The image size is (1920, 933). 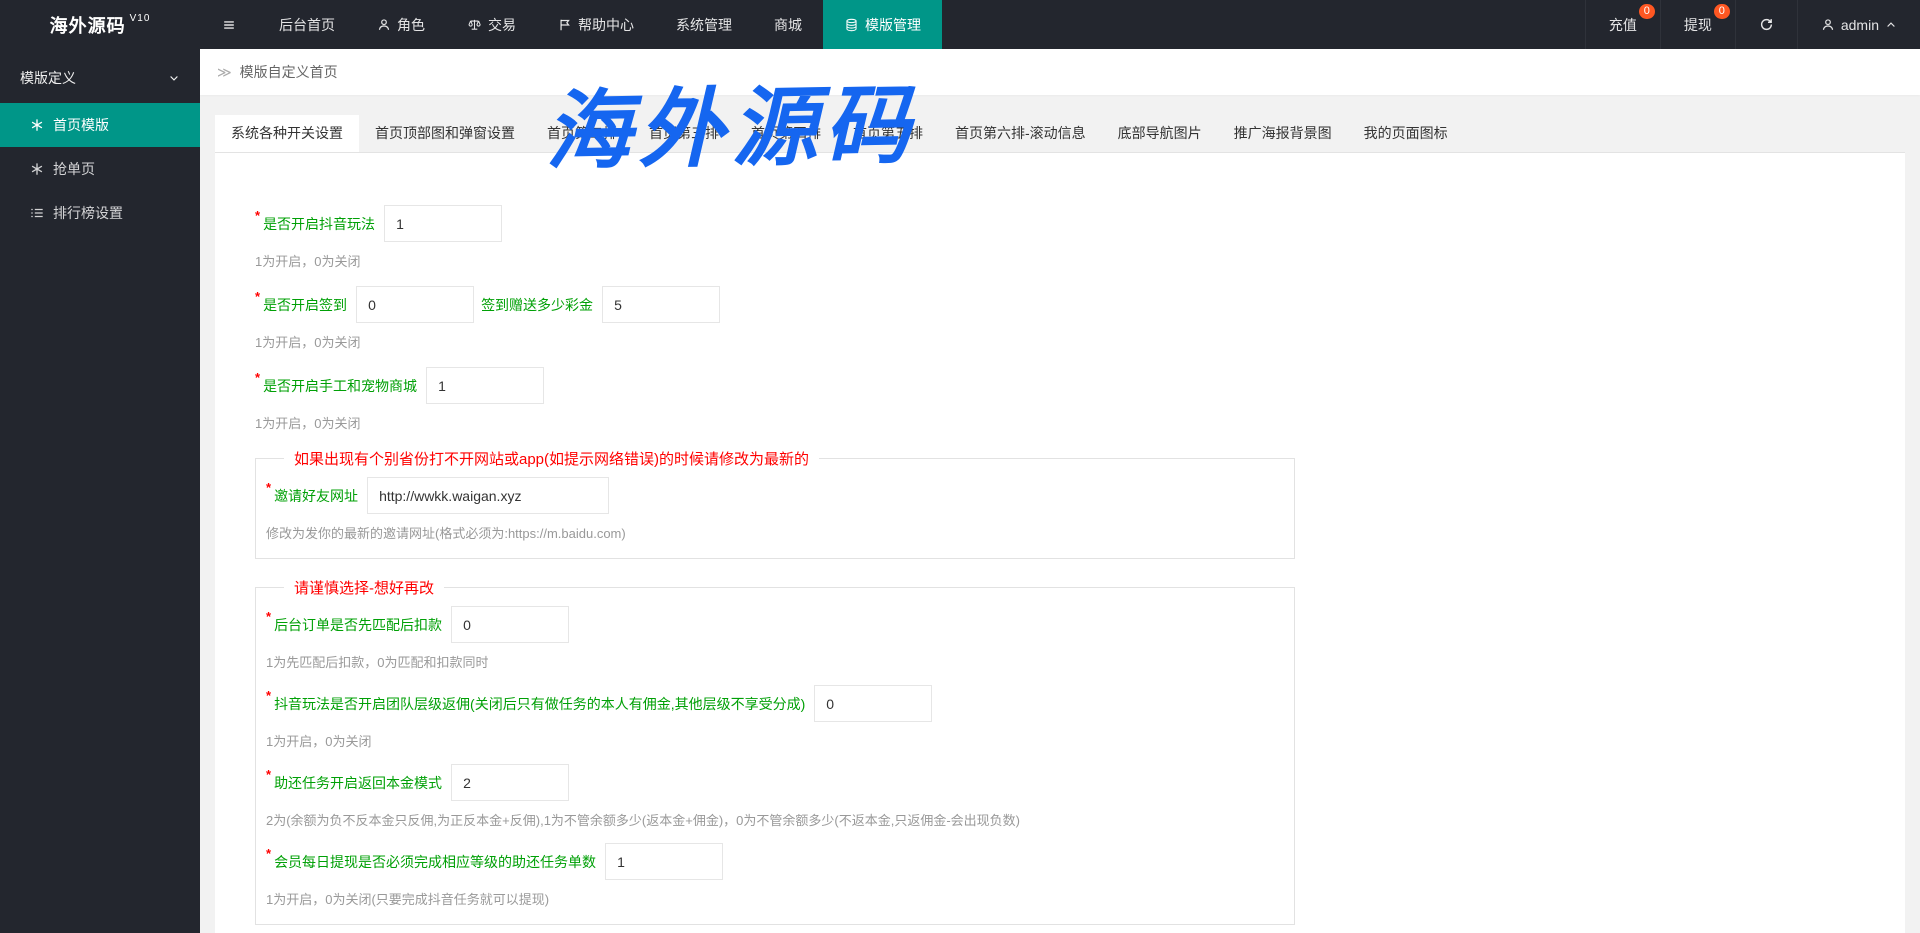 I want to click on tab-system-switches: 系统各种开关设置, so click(x=287, y=133).